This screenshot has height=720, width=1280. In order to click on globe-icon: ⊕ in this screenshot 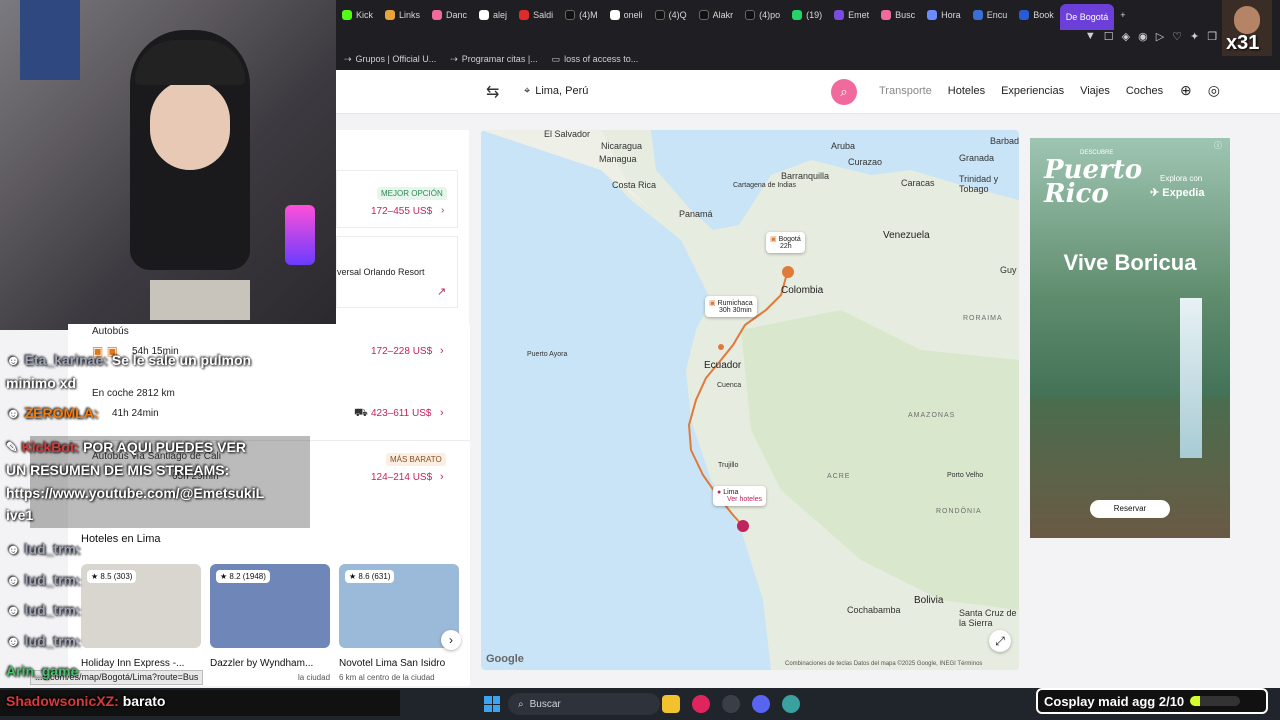, I will do `click(1186, 90)`.